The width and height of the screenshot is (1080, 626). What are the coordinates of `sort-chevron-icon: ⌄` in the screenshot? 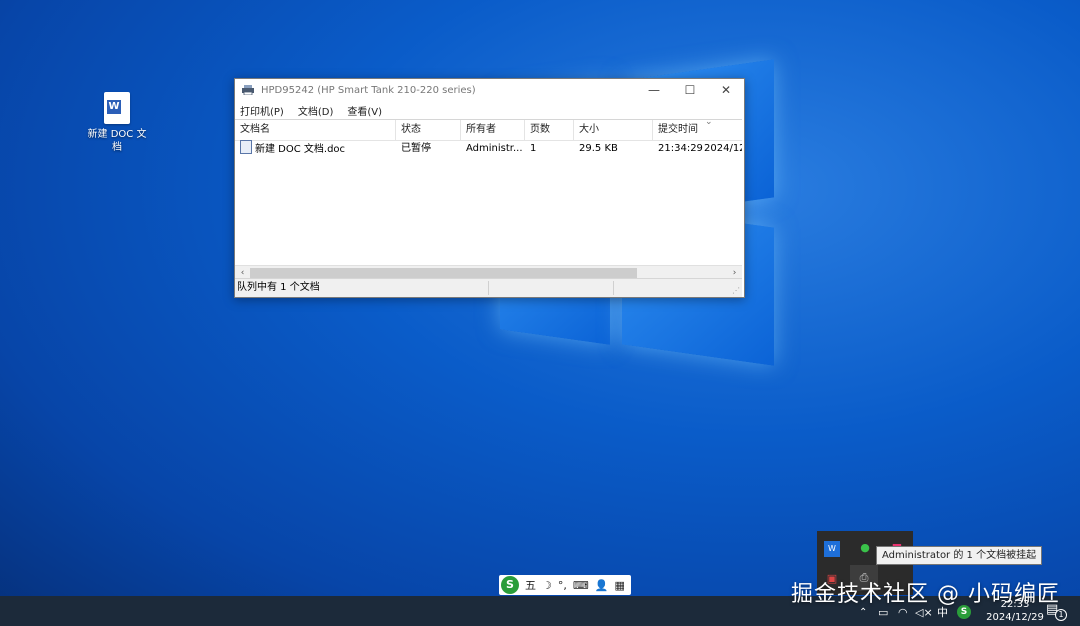 It's located at (709, 122).